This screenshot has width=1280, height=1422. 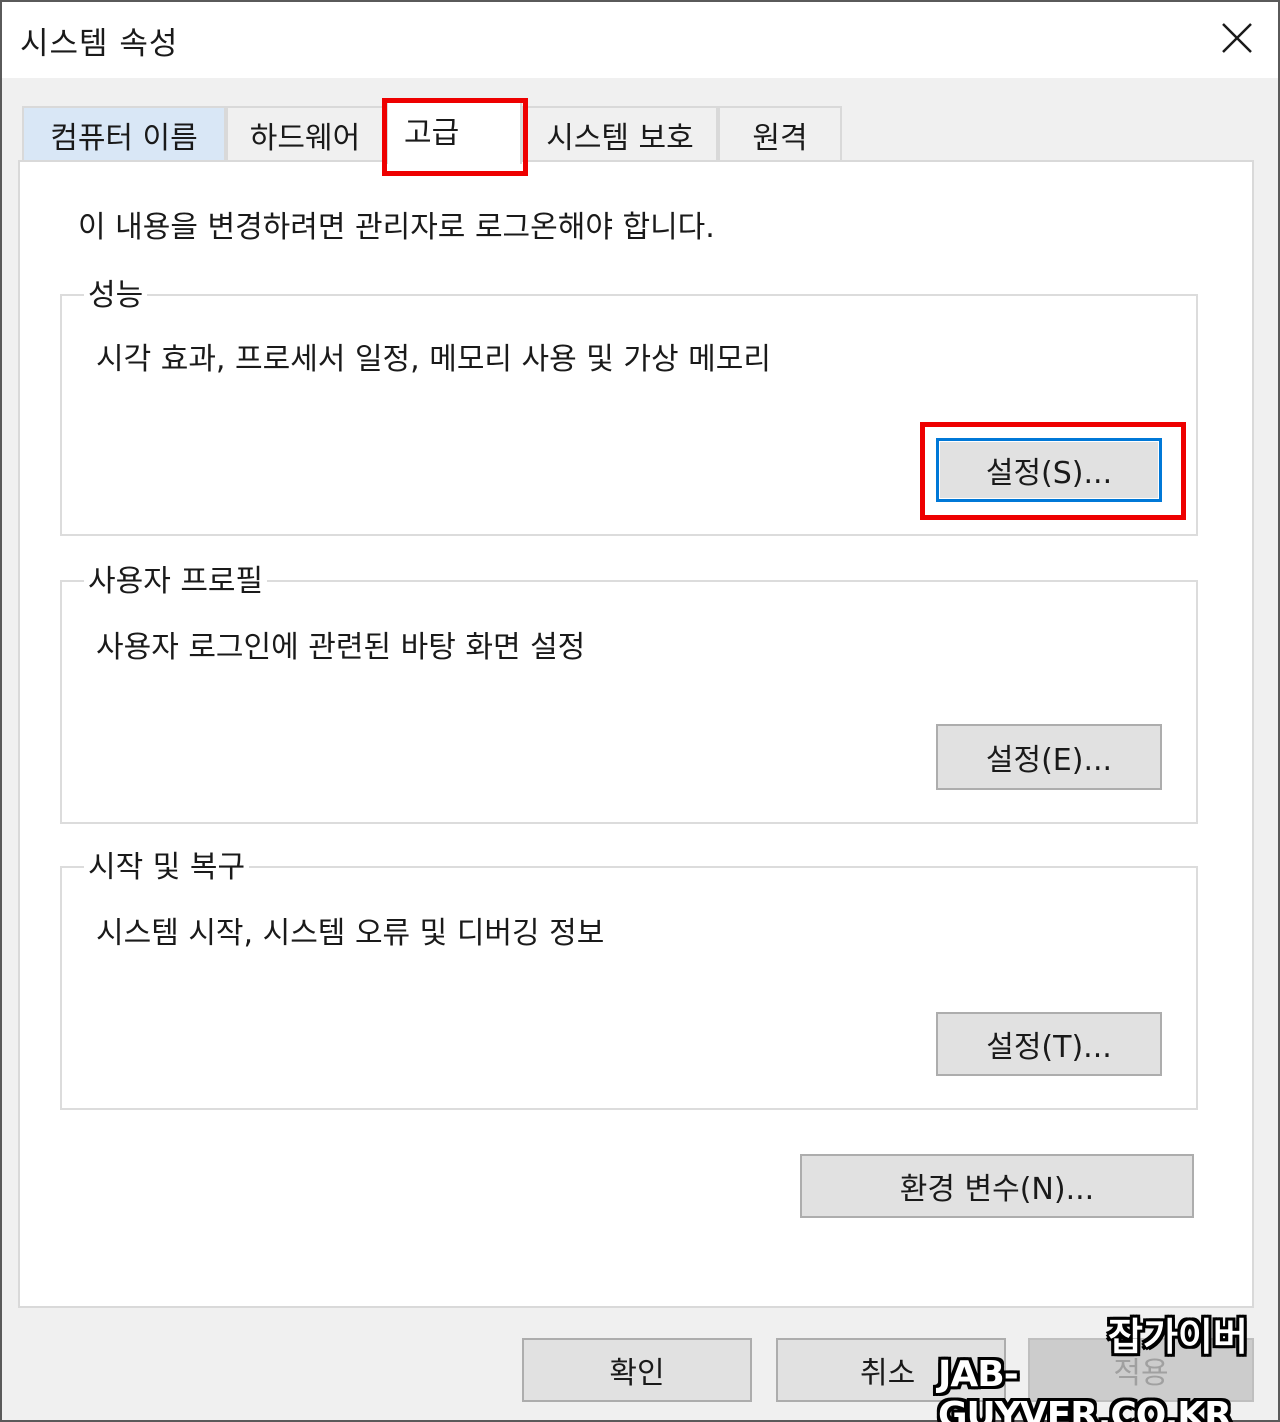 I want to click on tab-computer-name: 컴퓨터 이름, so click(x=124, y=134).